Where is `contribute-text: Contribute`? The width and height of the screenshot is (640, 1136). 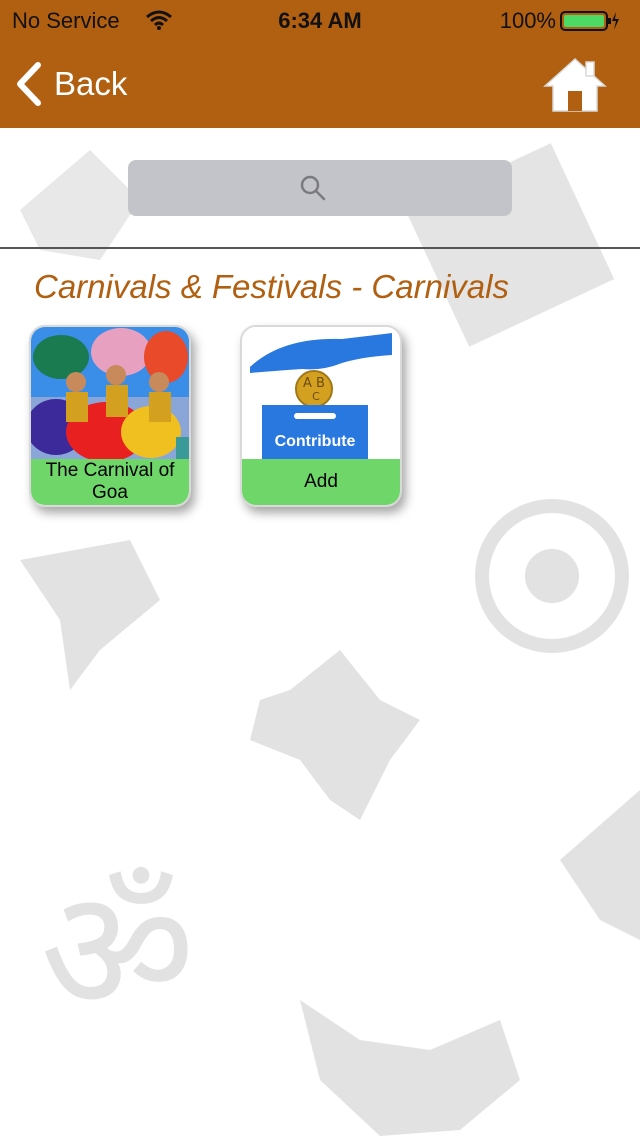 contribute-text: Contribute is located at coordinates (315, 441).